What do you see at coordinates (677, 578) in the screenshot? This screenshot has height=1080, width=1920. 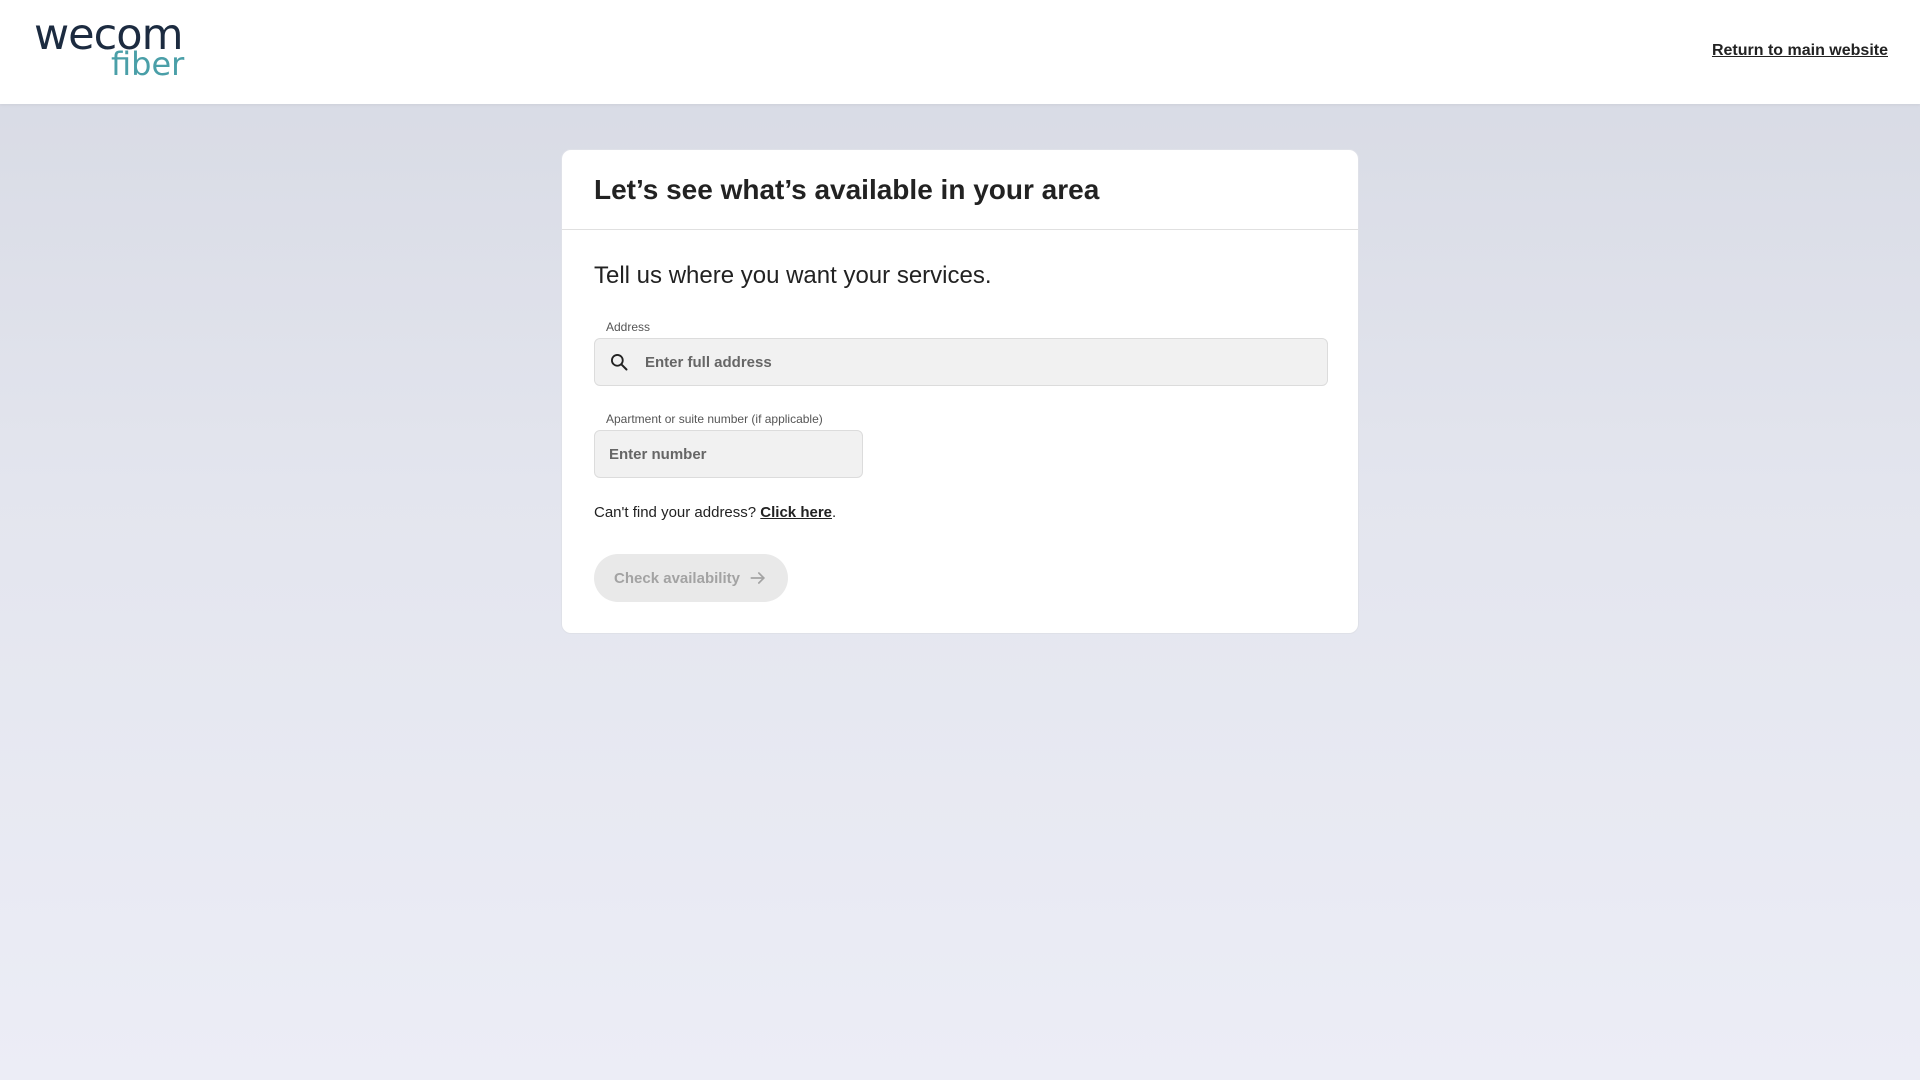 I see `check-availability-label: Check availability` at bounding box center [677, 578].